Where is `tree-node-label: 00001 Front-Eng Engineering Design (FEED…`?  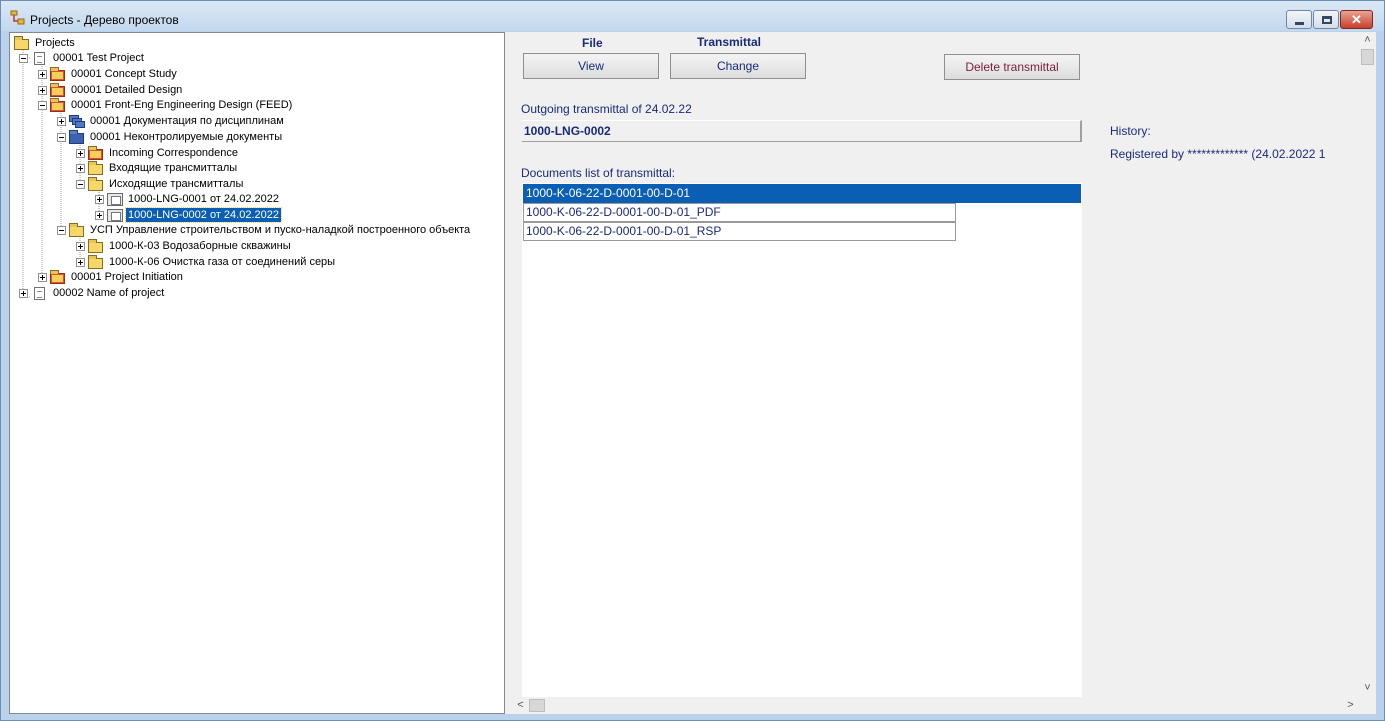 tree-node-label: 00001 Front-Eng Engineering Design (FEED… is located at coordinates (182, 105).